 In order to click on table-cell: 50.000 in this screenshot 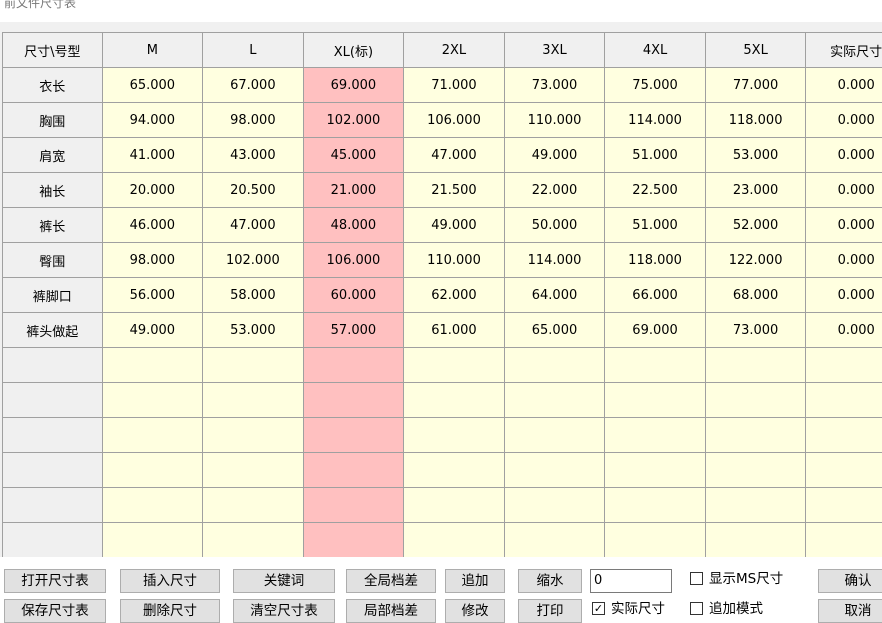, I will do `click(554, 225)`.